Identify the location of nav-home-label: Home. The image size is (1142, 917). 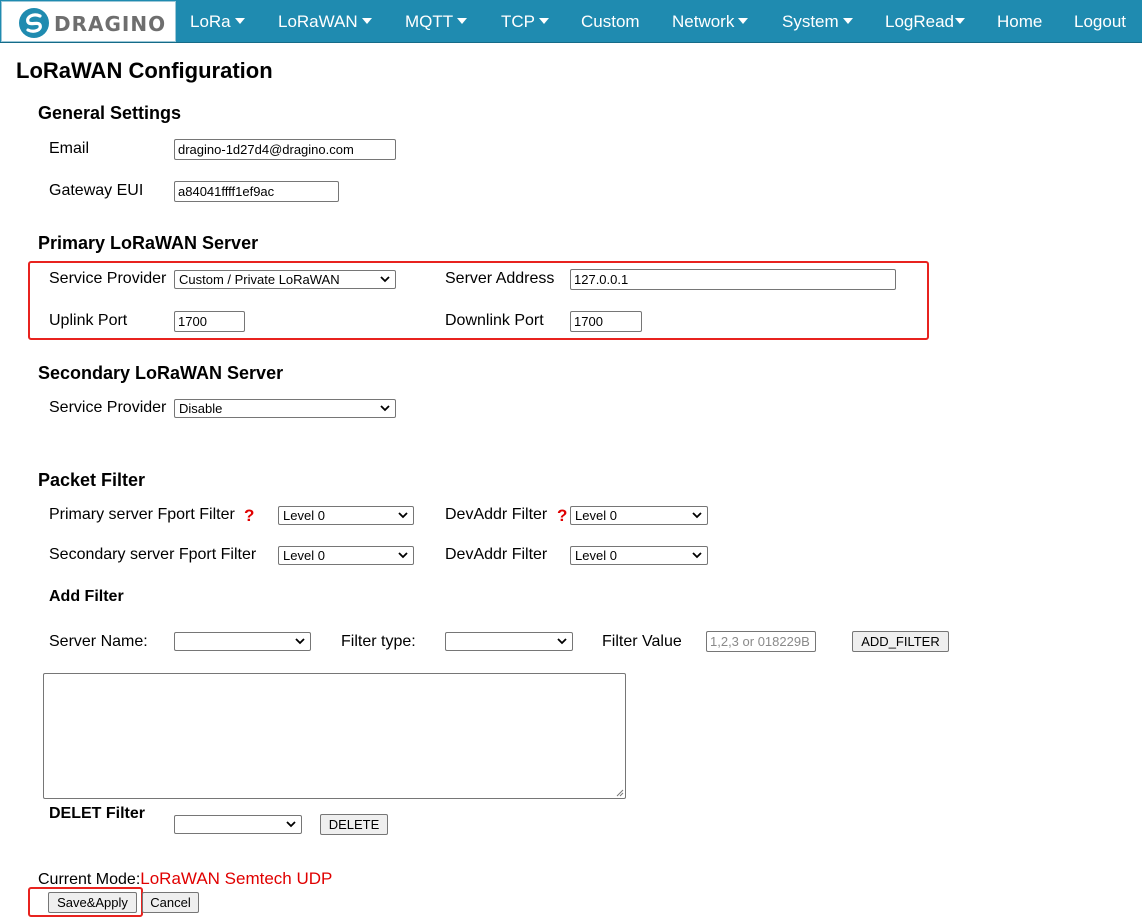
(1020, 21).